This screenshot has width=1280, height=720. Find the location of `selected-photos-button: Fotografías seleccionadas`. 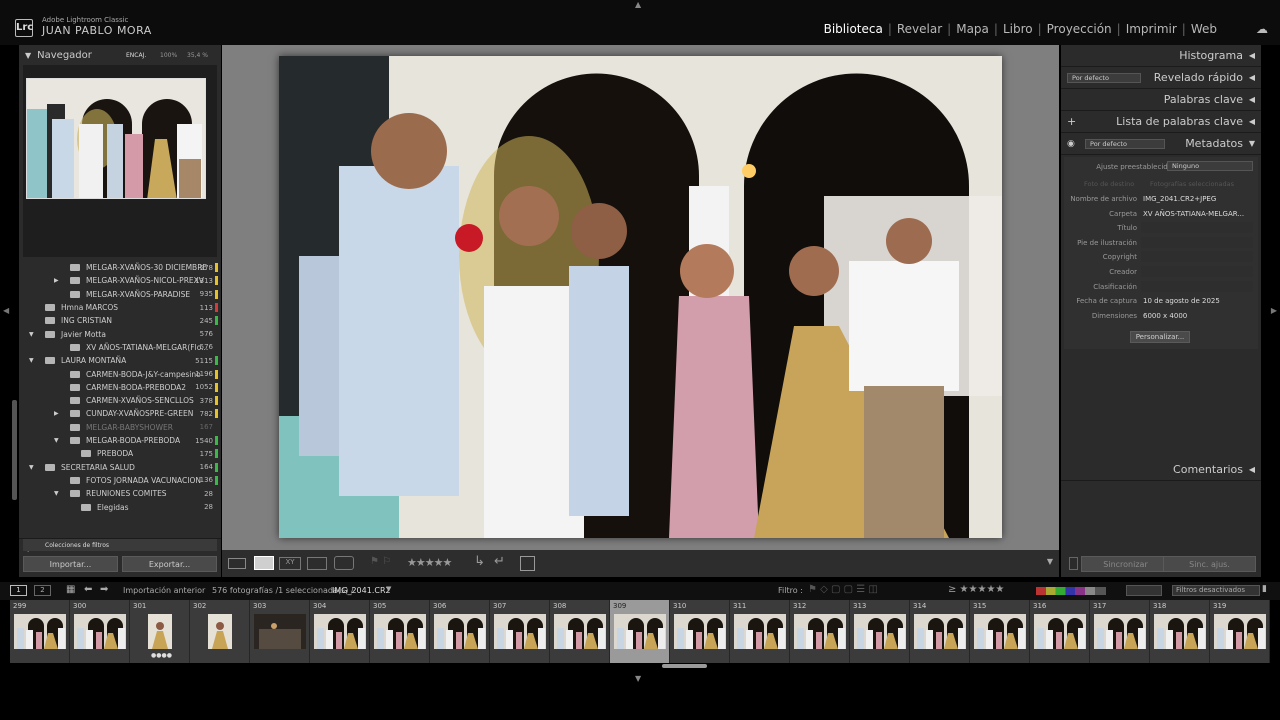

selected-photos-button: Fotografías seleccionadas is located at coordinates (1192, 184).